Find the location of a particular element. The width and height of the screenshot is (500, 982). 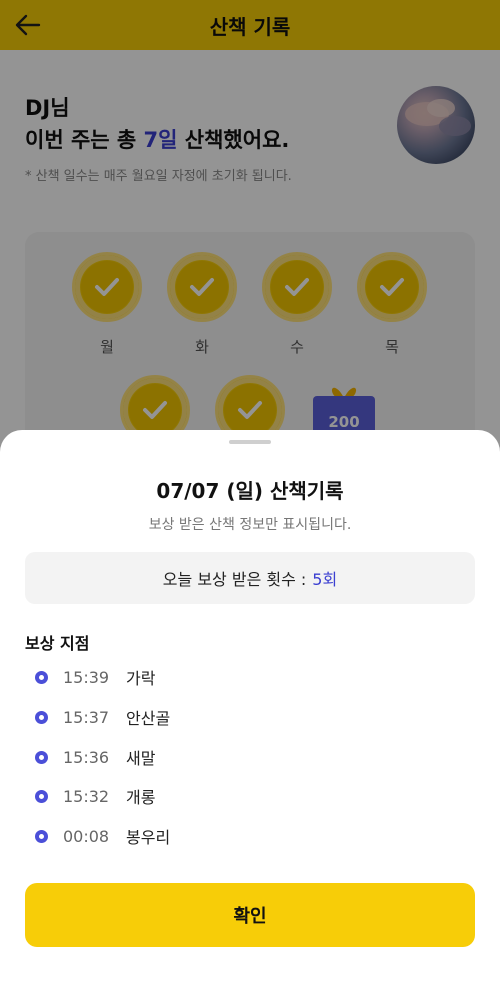

list-item: 15:32 개롱 is located at coordinates (95, 796).